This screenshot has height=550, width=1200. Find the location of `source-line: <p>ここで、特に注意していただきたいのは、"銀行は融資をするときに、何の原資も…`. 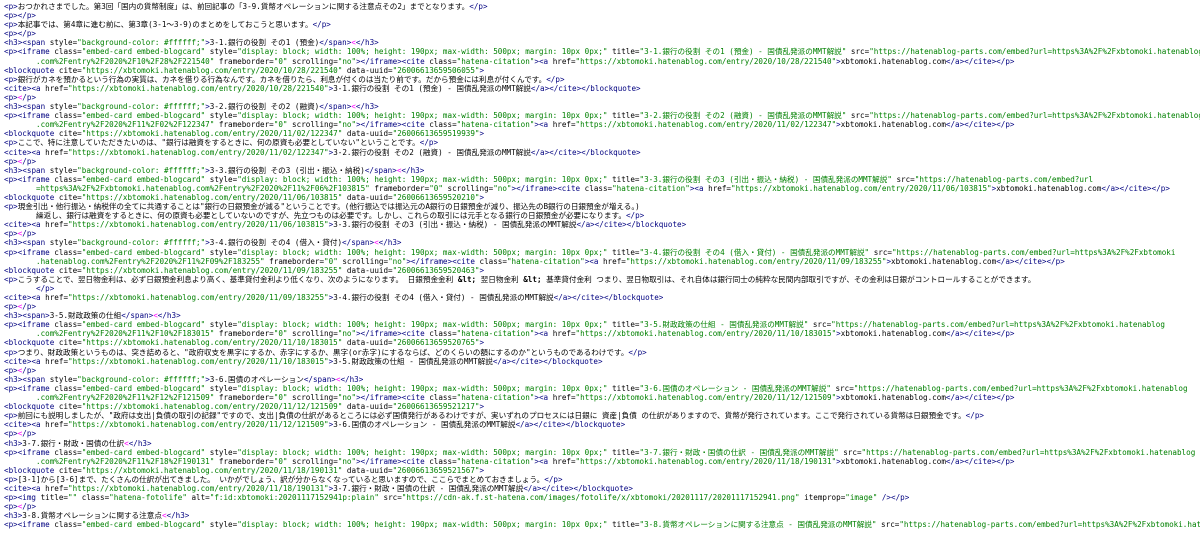

source-line: <p>ここで、特に注意していただきたいのは、"銀行は融資をするときに、何の原資も… is located at coordinates (602, 142).